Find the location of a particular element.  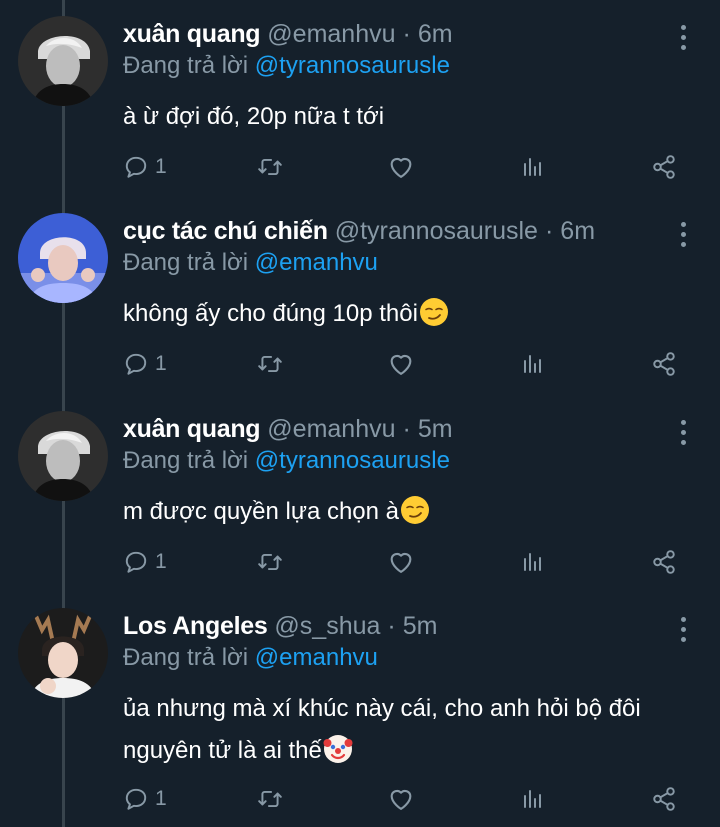

tweet-text: m được quyền lựa chọn à is located at coordinates (408, 512).